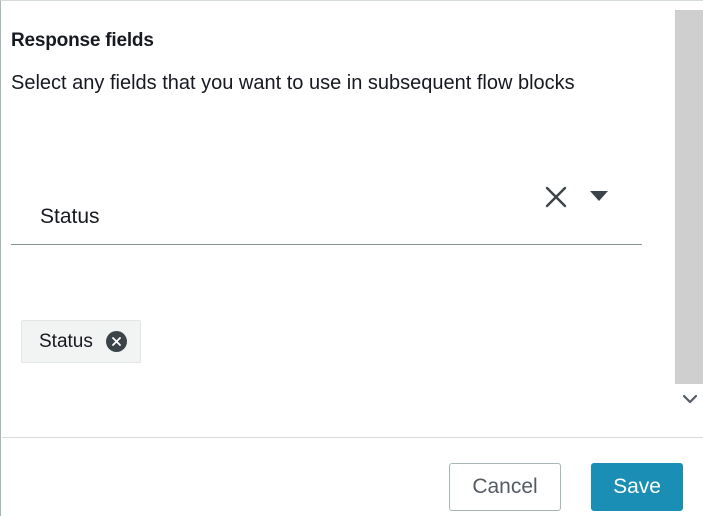 This screenshot has height=516, width=703. I want to click on scrollbar-thumb, so click(689, 197).